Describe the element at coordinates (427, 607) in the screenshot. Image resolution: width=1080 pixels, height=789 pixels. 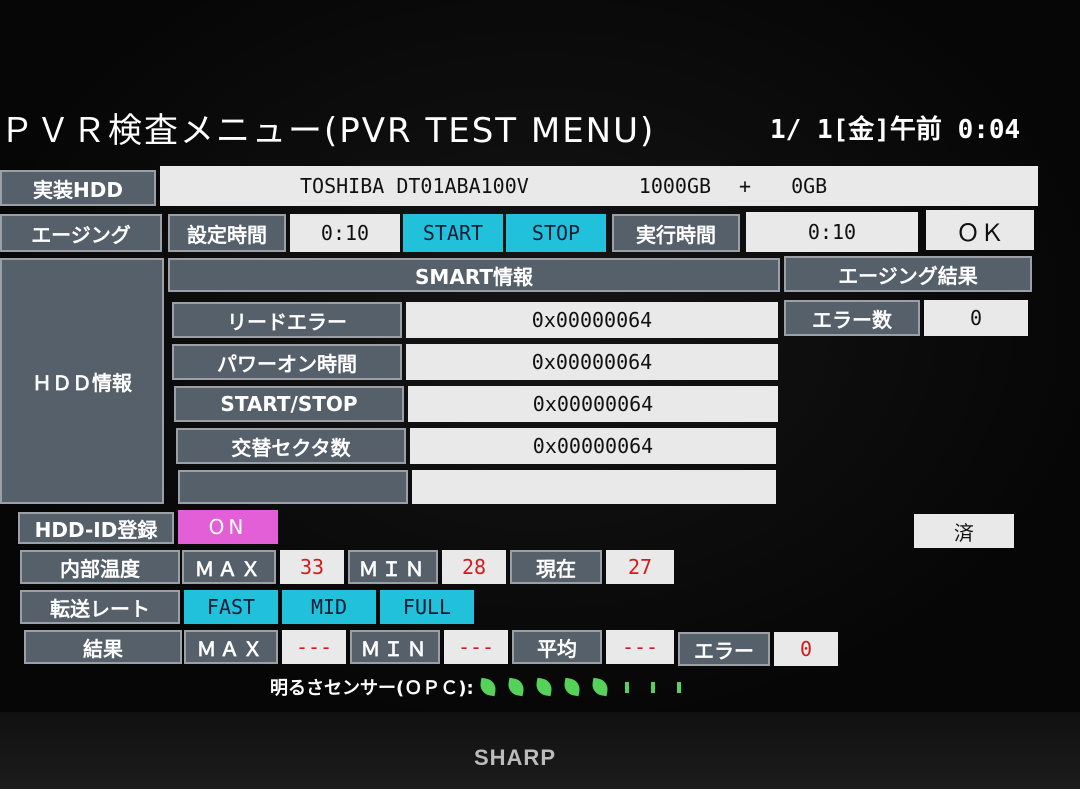
I see `transfer-full-button: FULL` at that location.